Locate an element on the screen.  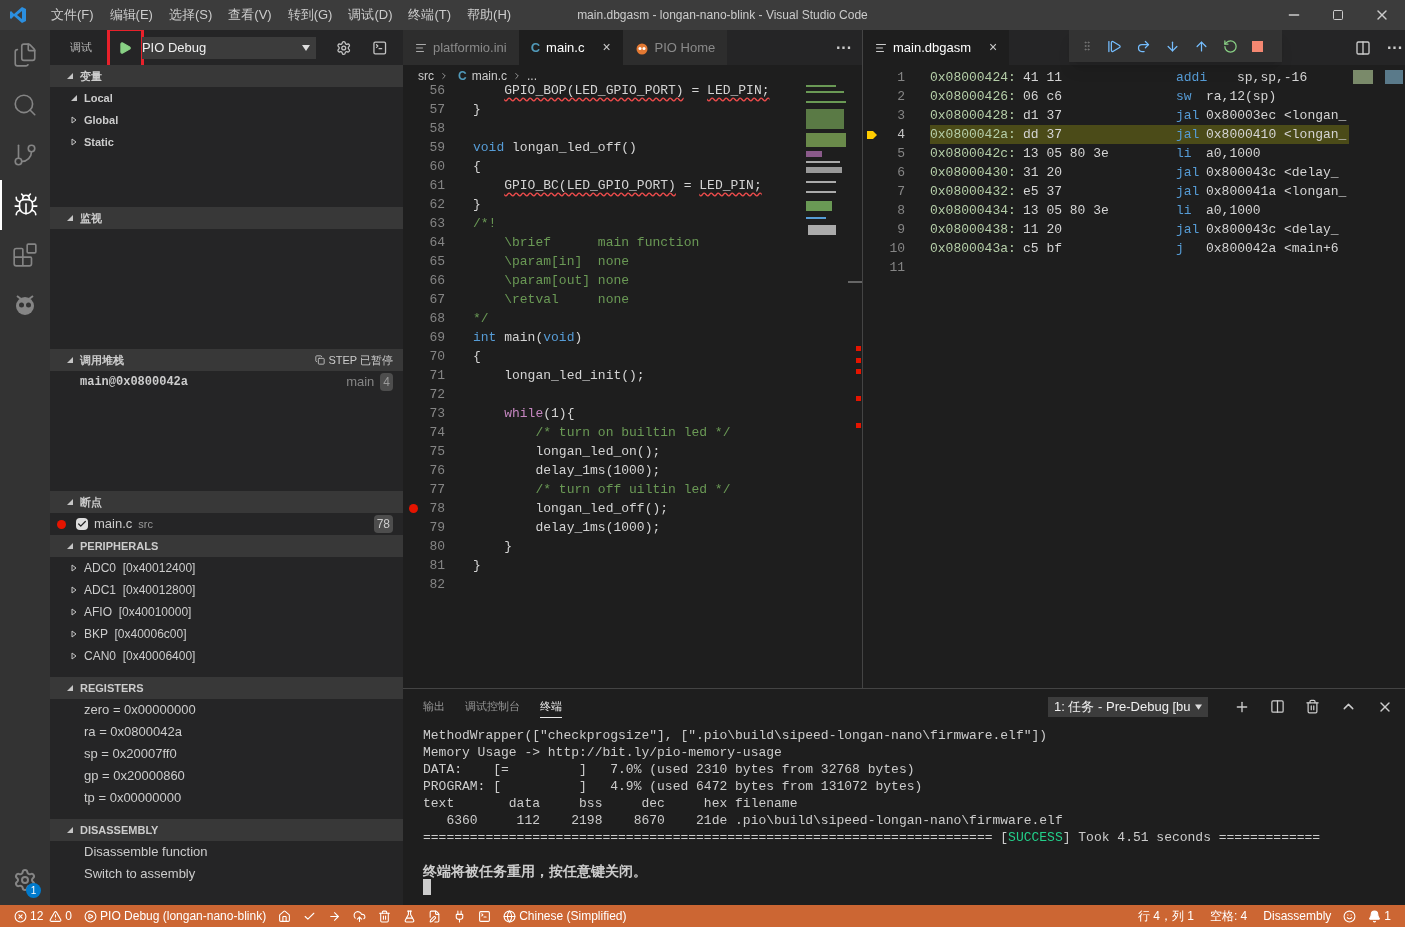
menu-item: 终端(T) is located at coordinates (430, 15).